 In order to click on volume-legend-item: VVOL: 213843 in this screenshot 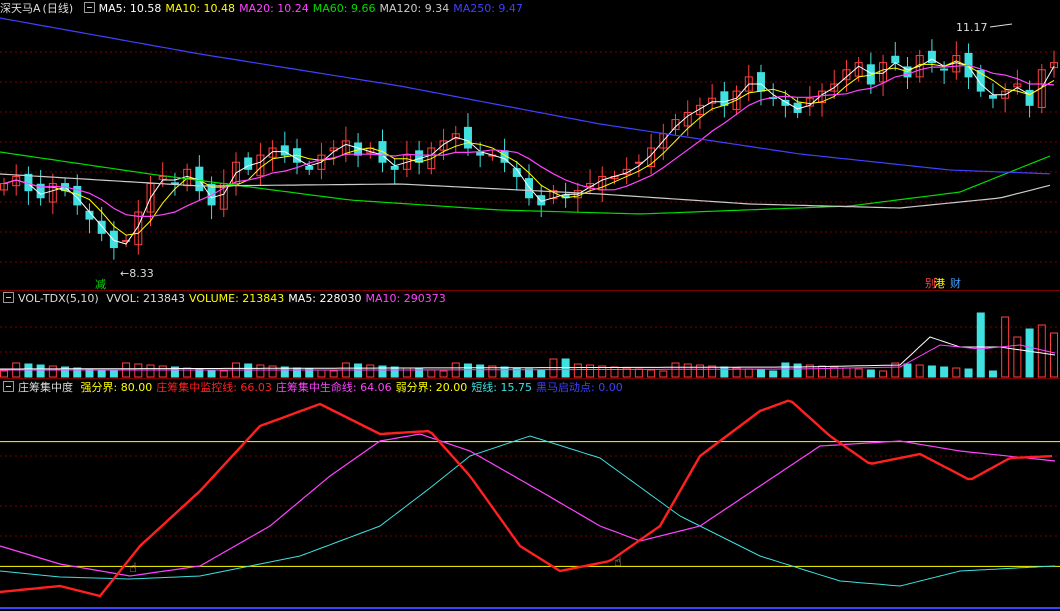, I will do `click(146, 298)`.